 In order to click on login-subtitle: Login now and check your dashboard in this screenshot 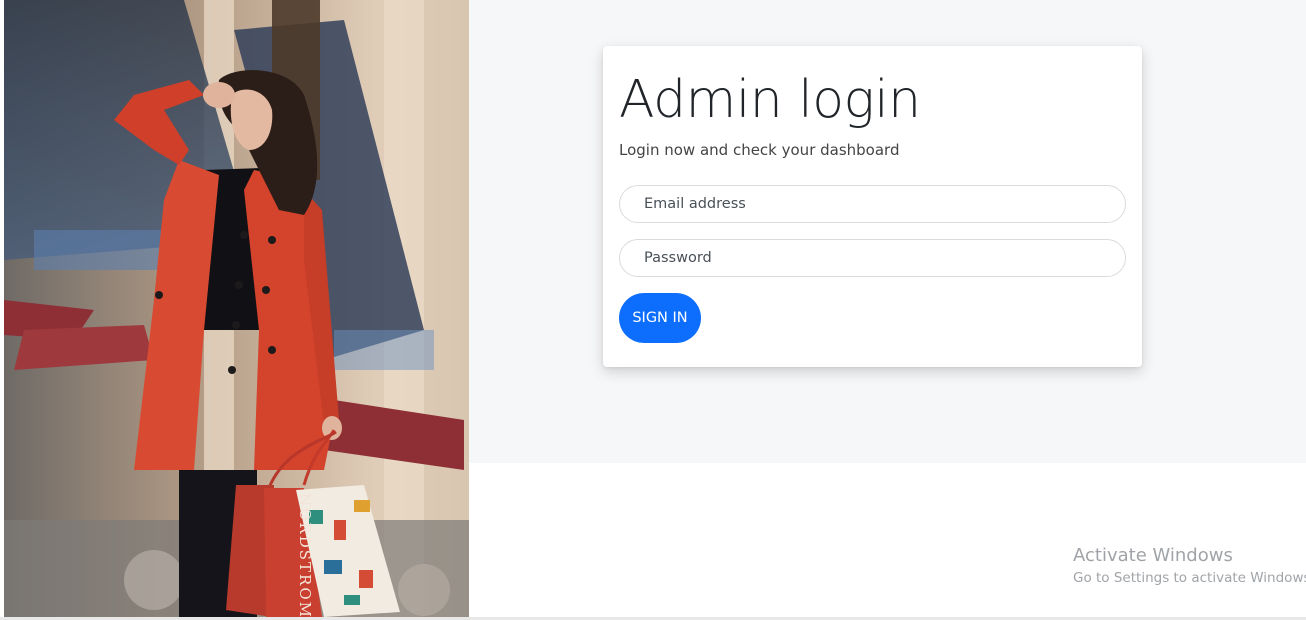, I will do `click(759, 150)`.